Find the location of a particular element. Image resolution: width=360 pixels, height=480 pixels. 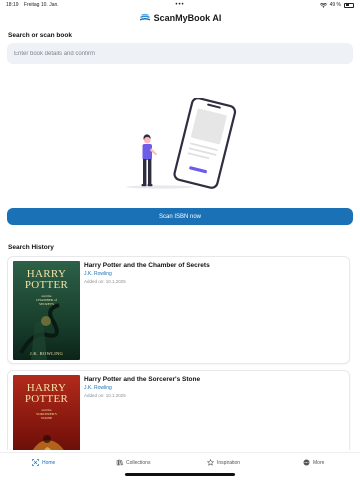

cover-subtitle: and the CHAMBER of SECRETS is located at coordinates (46, 300).